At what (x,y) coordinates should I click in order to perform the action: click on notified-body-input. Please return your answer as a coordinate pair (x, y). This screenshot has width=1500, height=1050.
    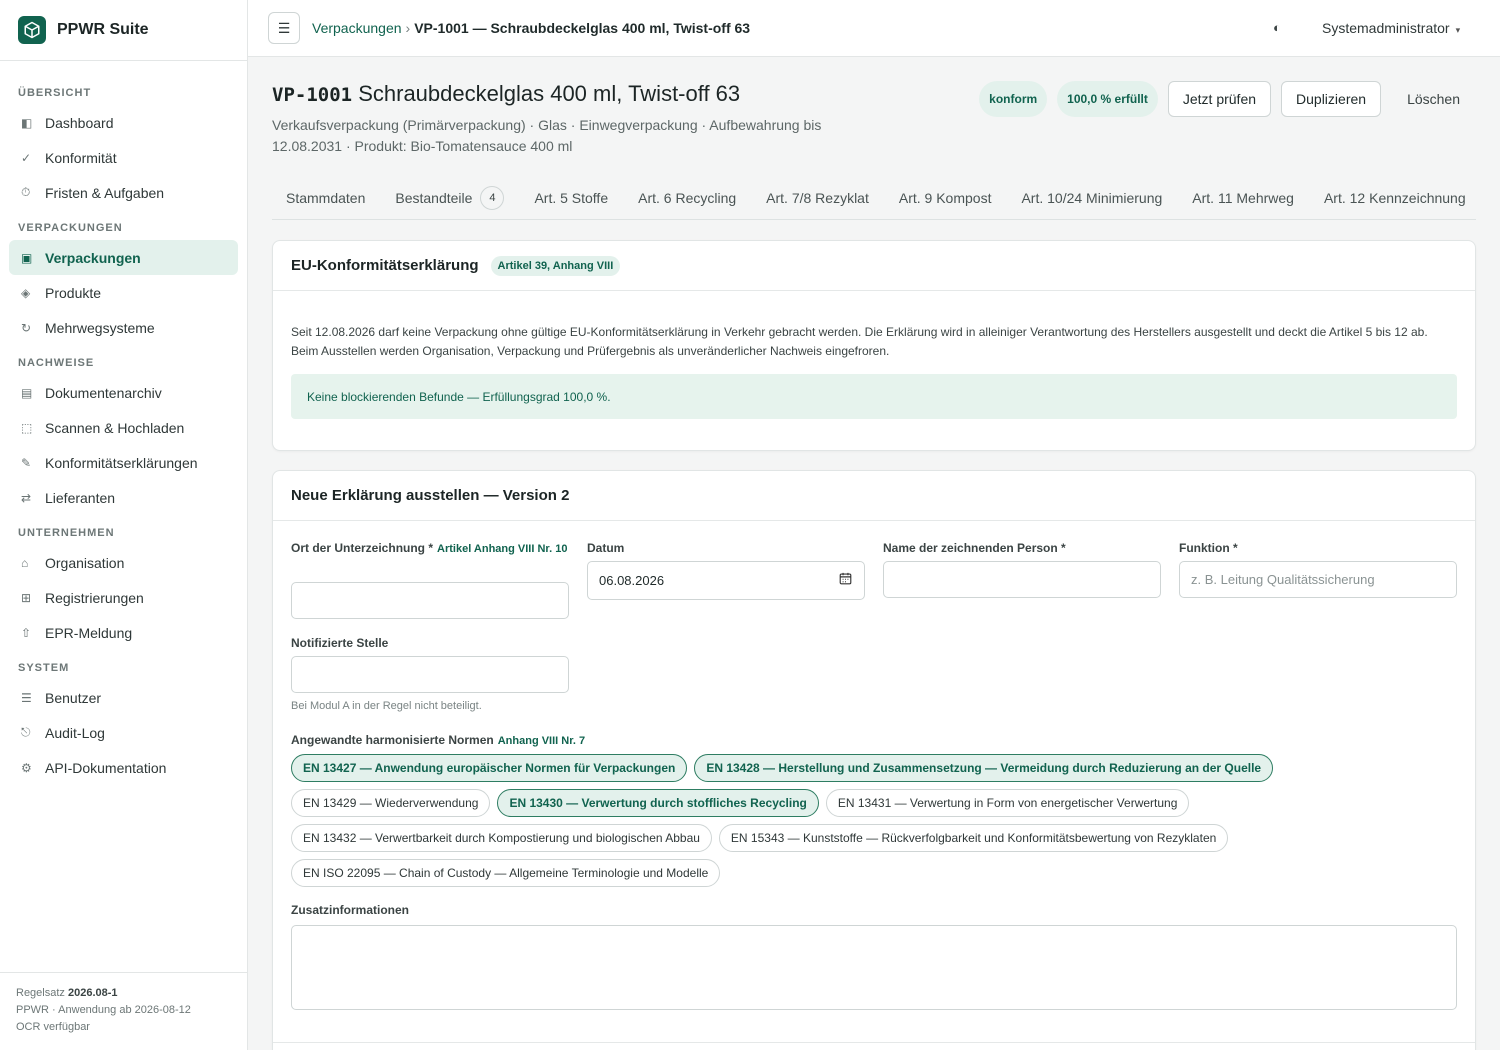
    Looking at the image, I should click on (430, 674).